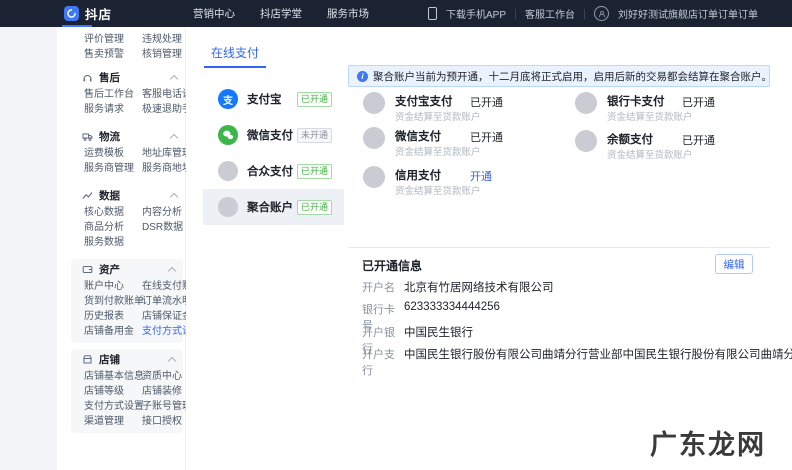 This screenshot has height=470, width=792. Describe the element at coordinates (114, 374) in the screenshot. I see `sidebar-item-shop-basic-info: 店铺基本信息` at that location.